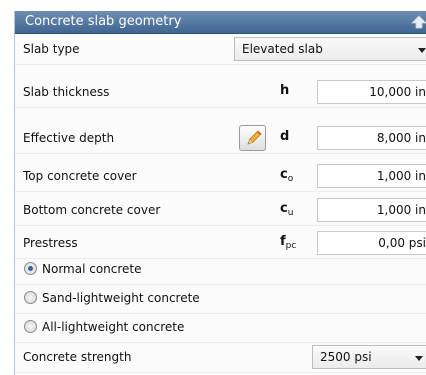  Describe the element at coordinates (121, 298) in the screenshot. I see `radio-label: Sand-lightweight concrete` at that location.